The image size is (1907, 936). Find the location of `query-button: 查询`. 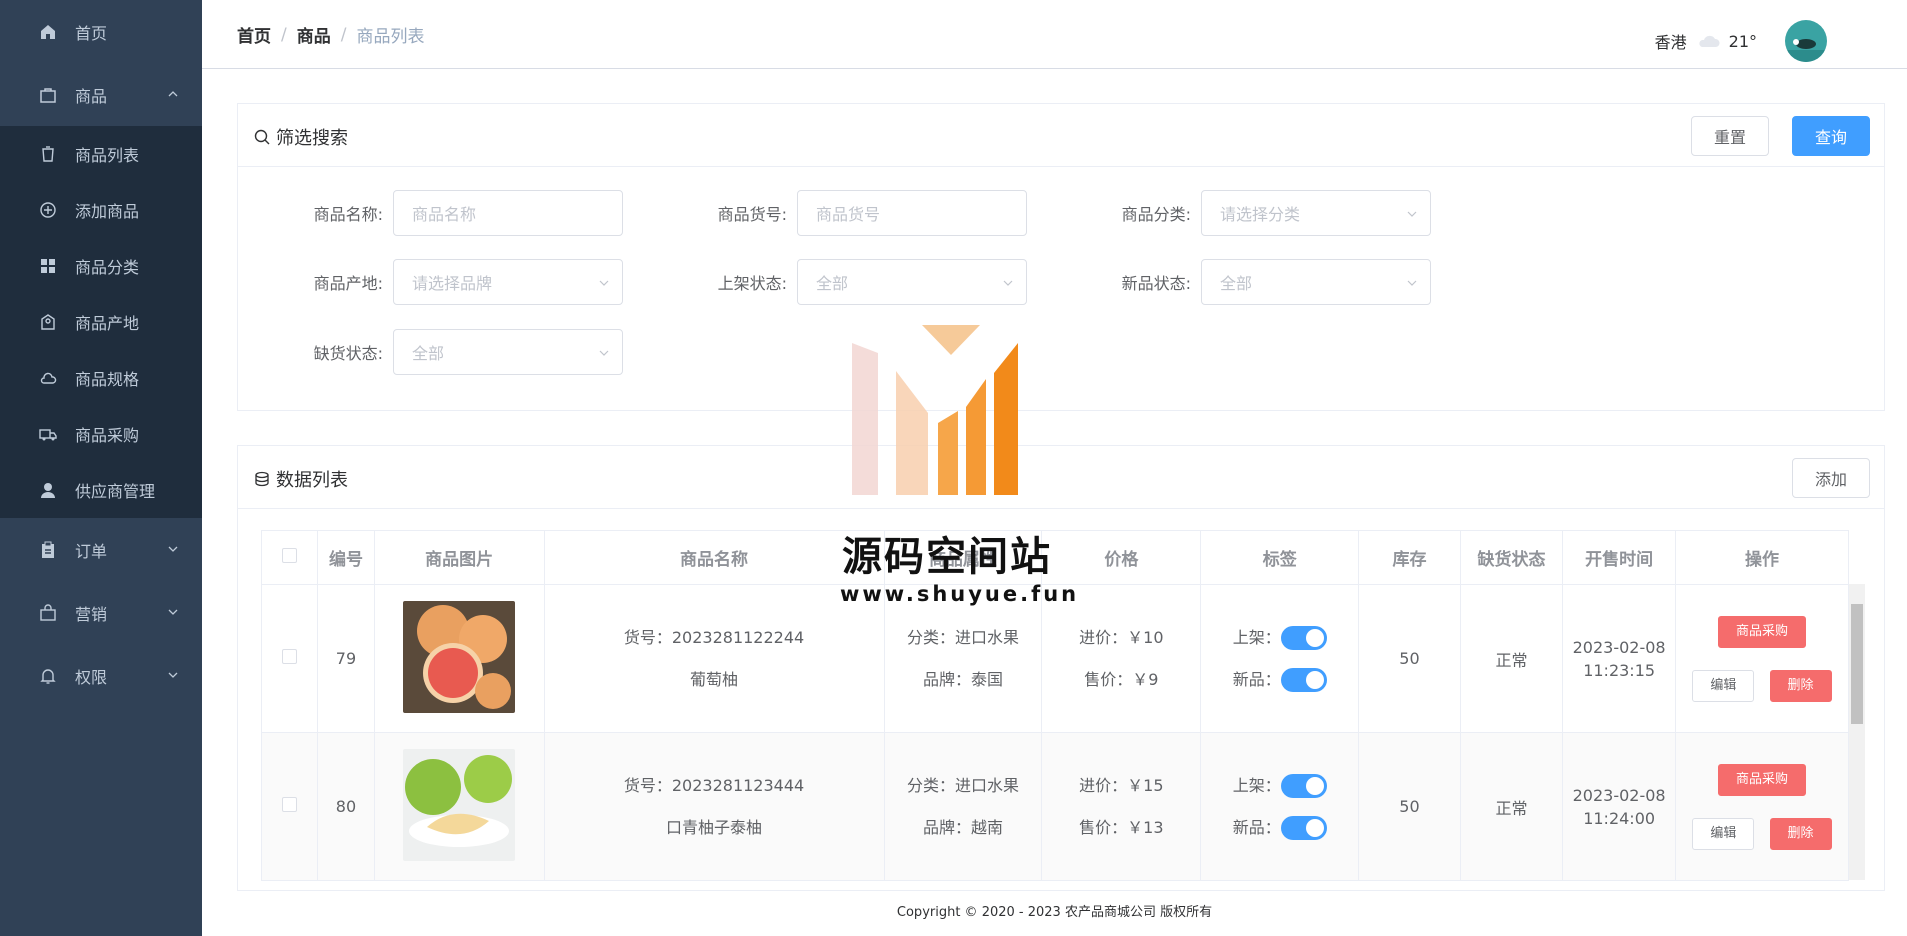

query-button: 查询 is located at coordinates (1831, 136).